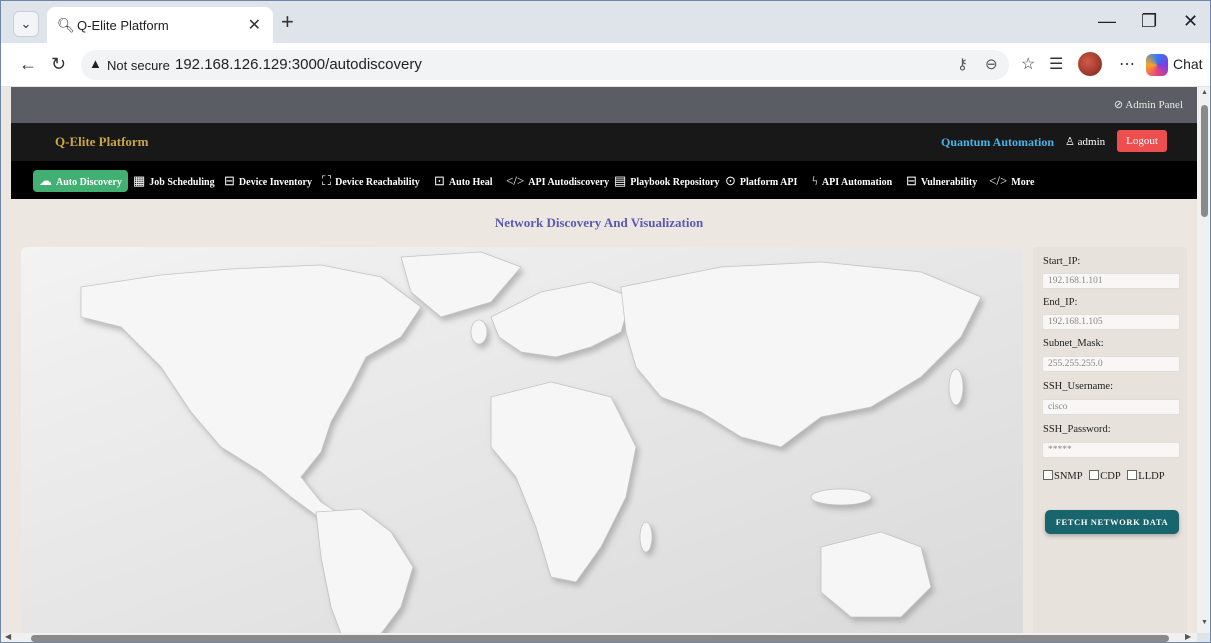  Describe the element at coordinates (1073, 343) in the screenshot. I see `subnet-mask-label: Subnet_Mask:` at that location.